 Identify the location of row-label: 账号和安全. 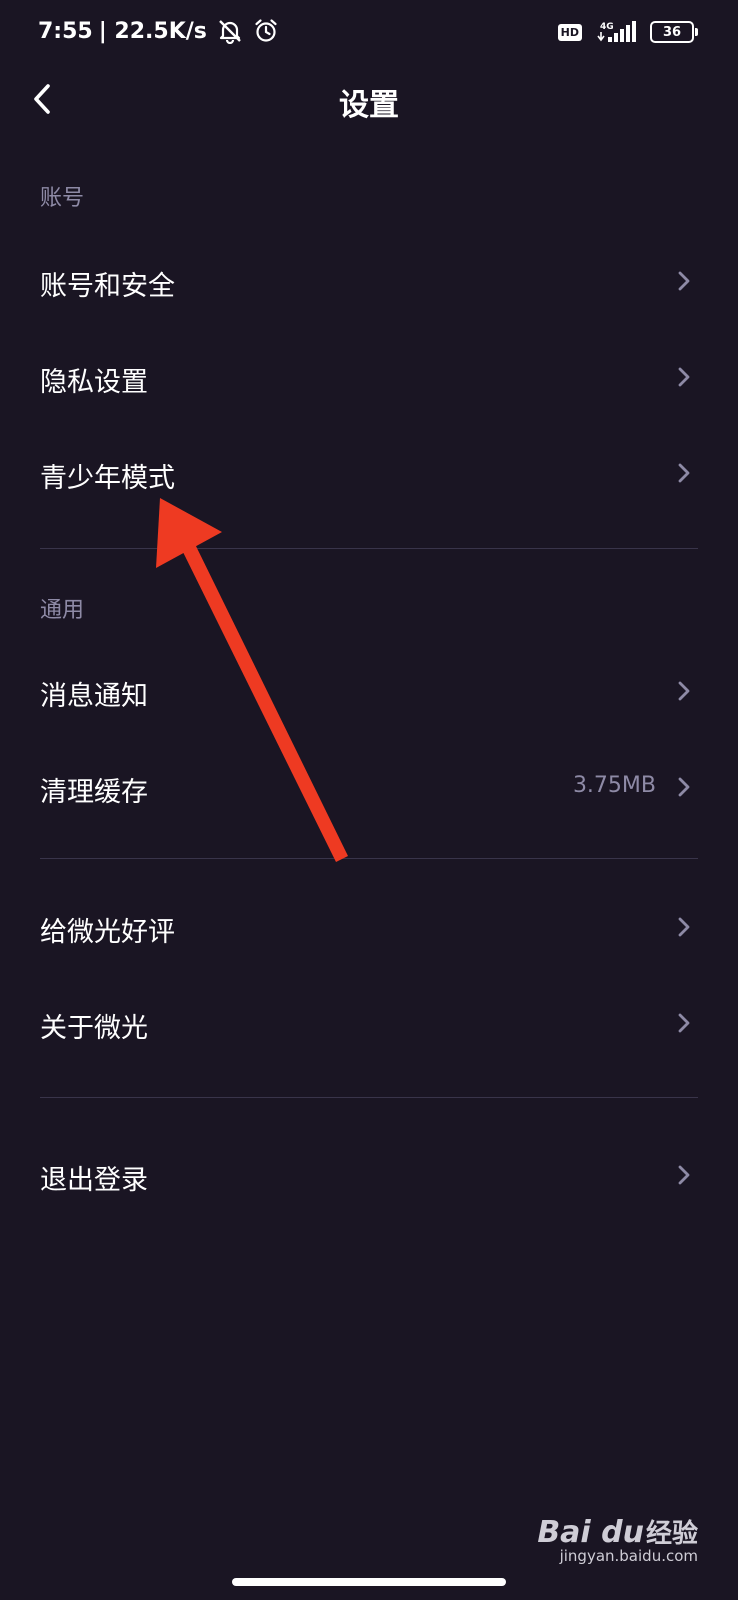
(107, 286).